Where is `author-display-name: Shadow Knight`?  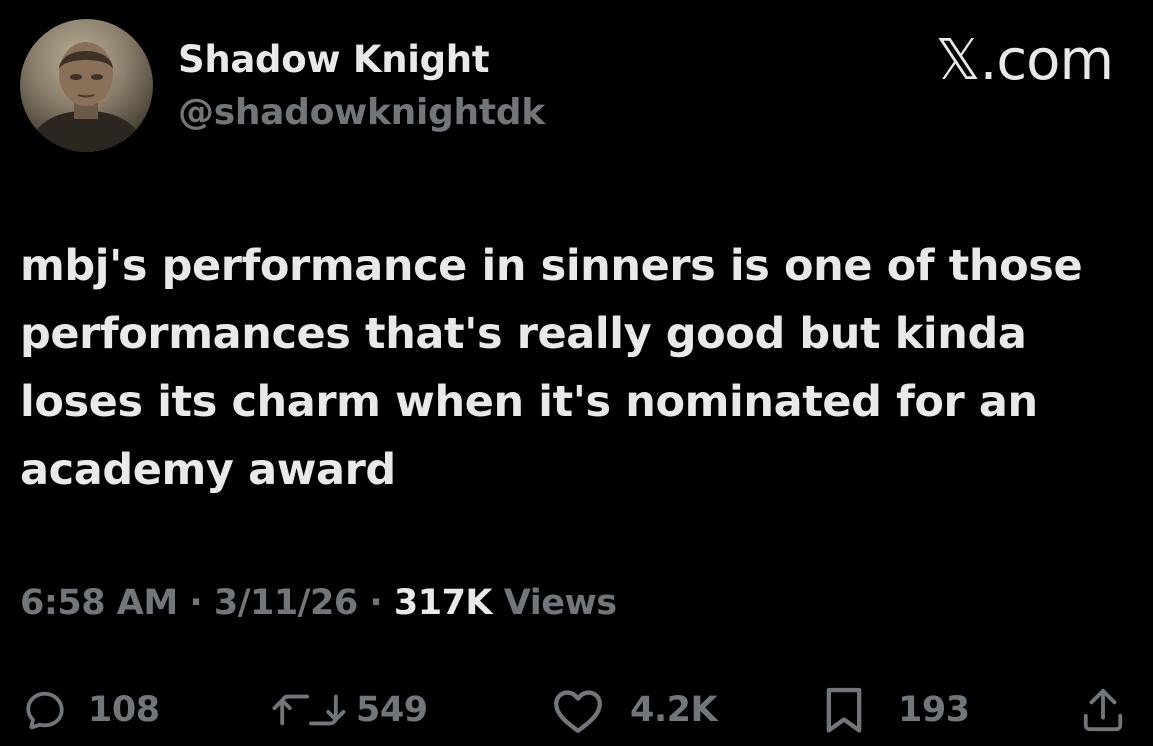 author-display-name: Shadow Knight is located at coordinates (334, 59).